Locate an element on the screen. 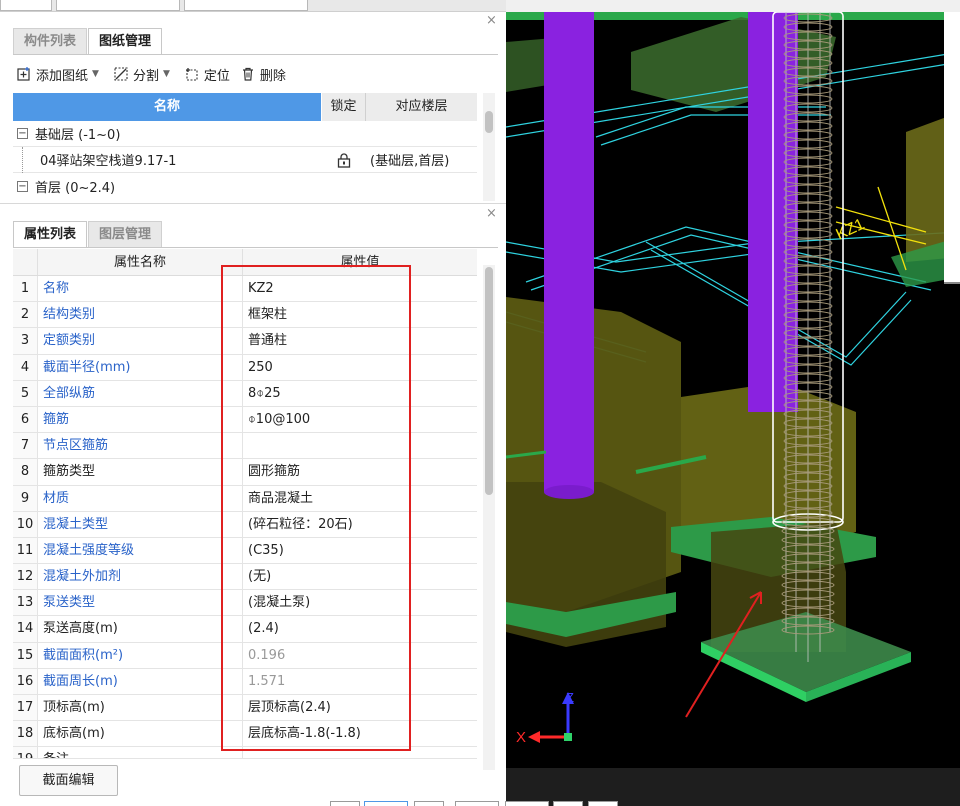 The height and width of the screenshot is (806, 960). drawing-name: 04驿站架空栈道9.17-1 is located at coordinates (108, 161).